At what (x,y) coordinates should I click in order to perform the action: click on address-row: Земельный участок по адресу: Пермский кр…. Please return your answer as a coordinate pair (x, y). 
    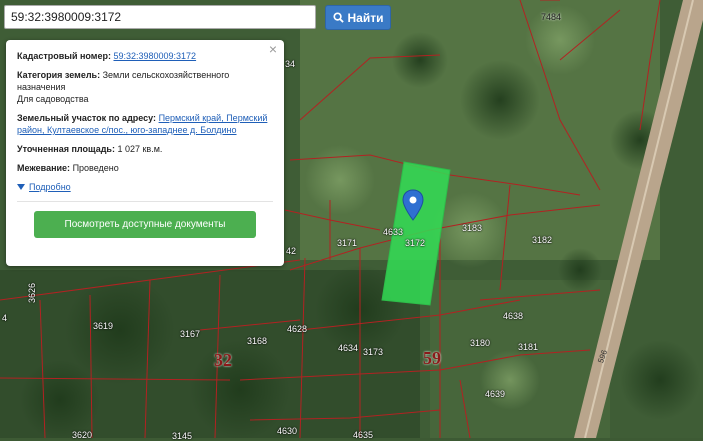
    Looking at the image, I should click on (145, 124).